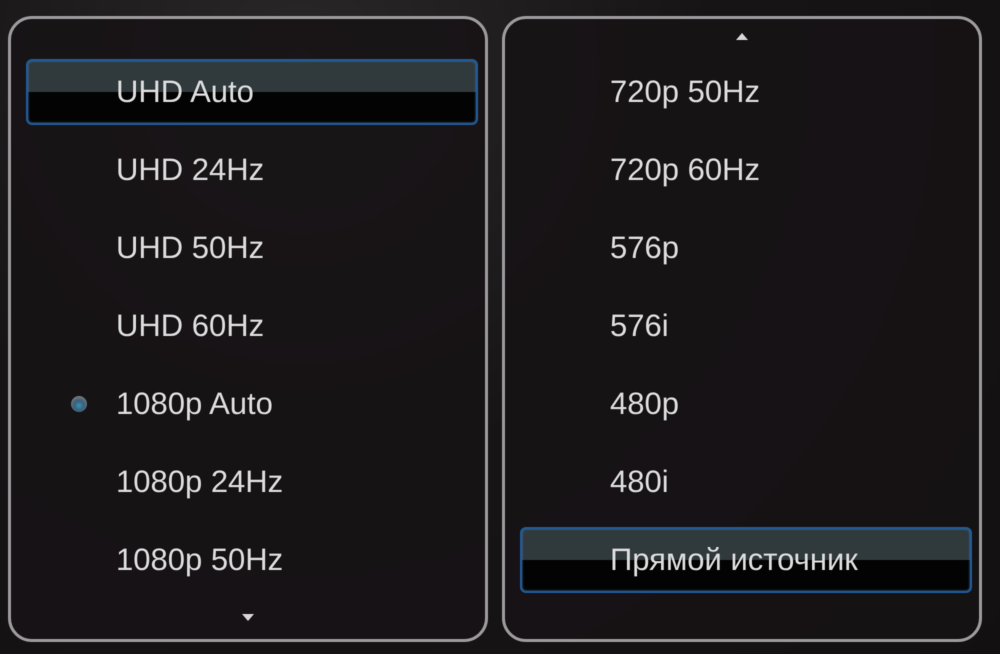 Image resolution: width=1000 pixels, height=654 pixels. Describe the element at coordinates (252, 404) in the screenshot. I see `menu-item: 1080p Auto` at that location.